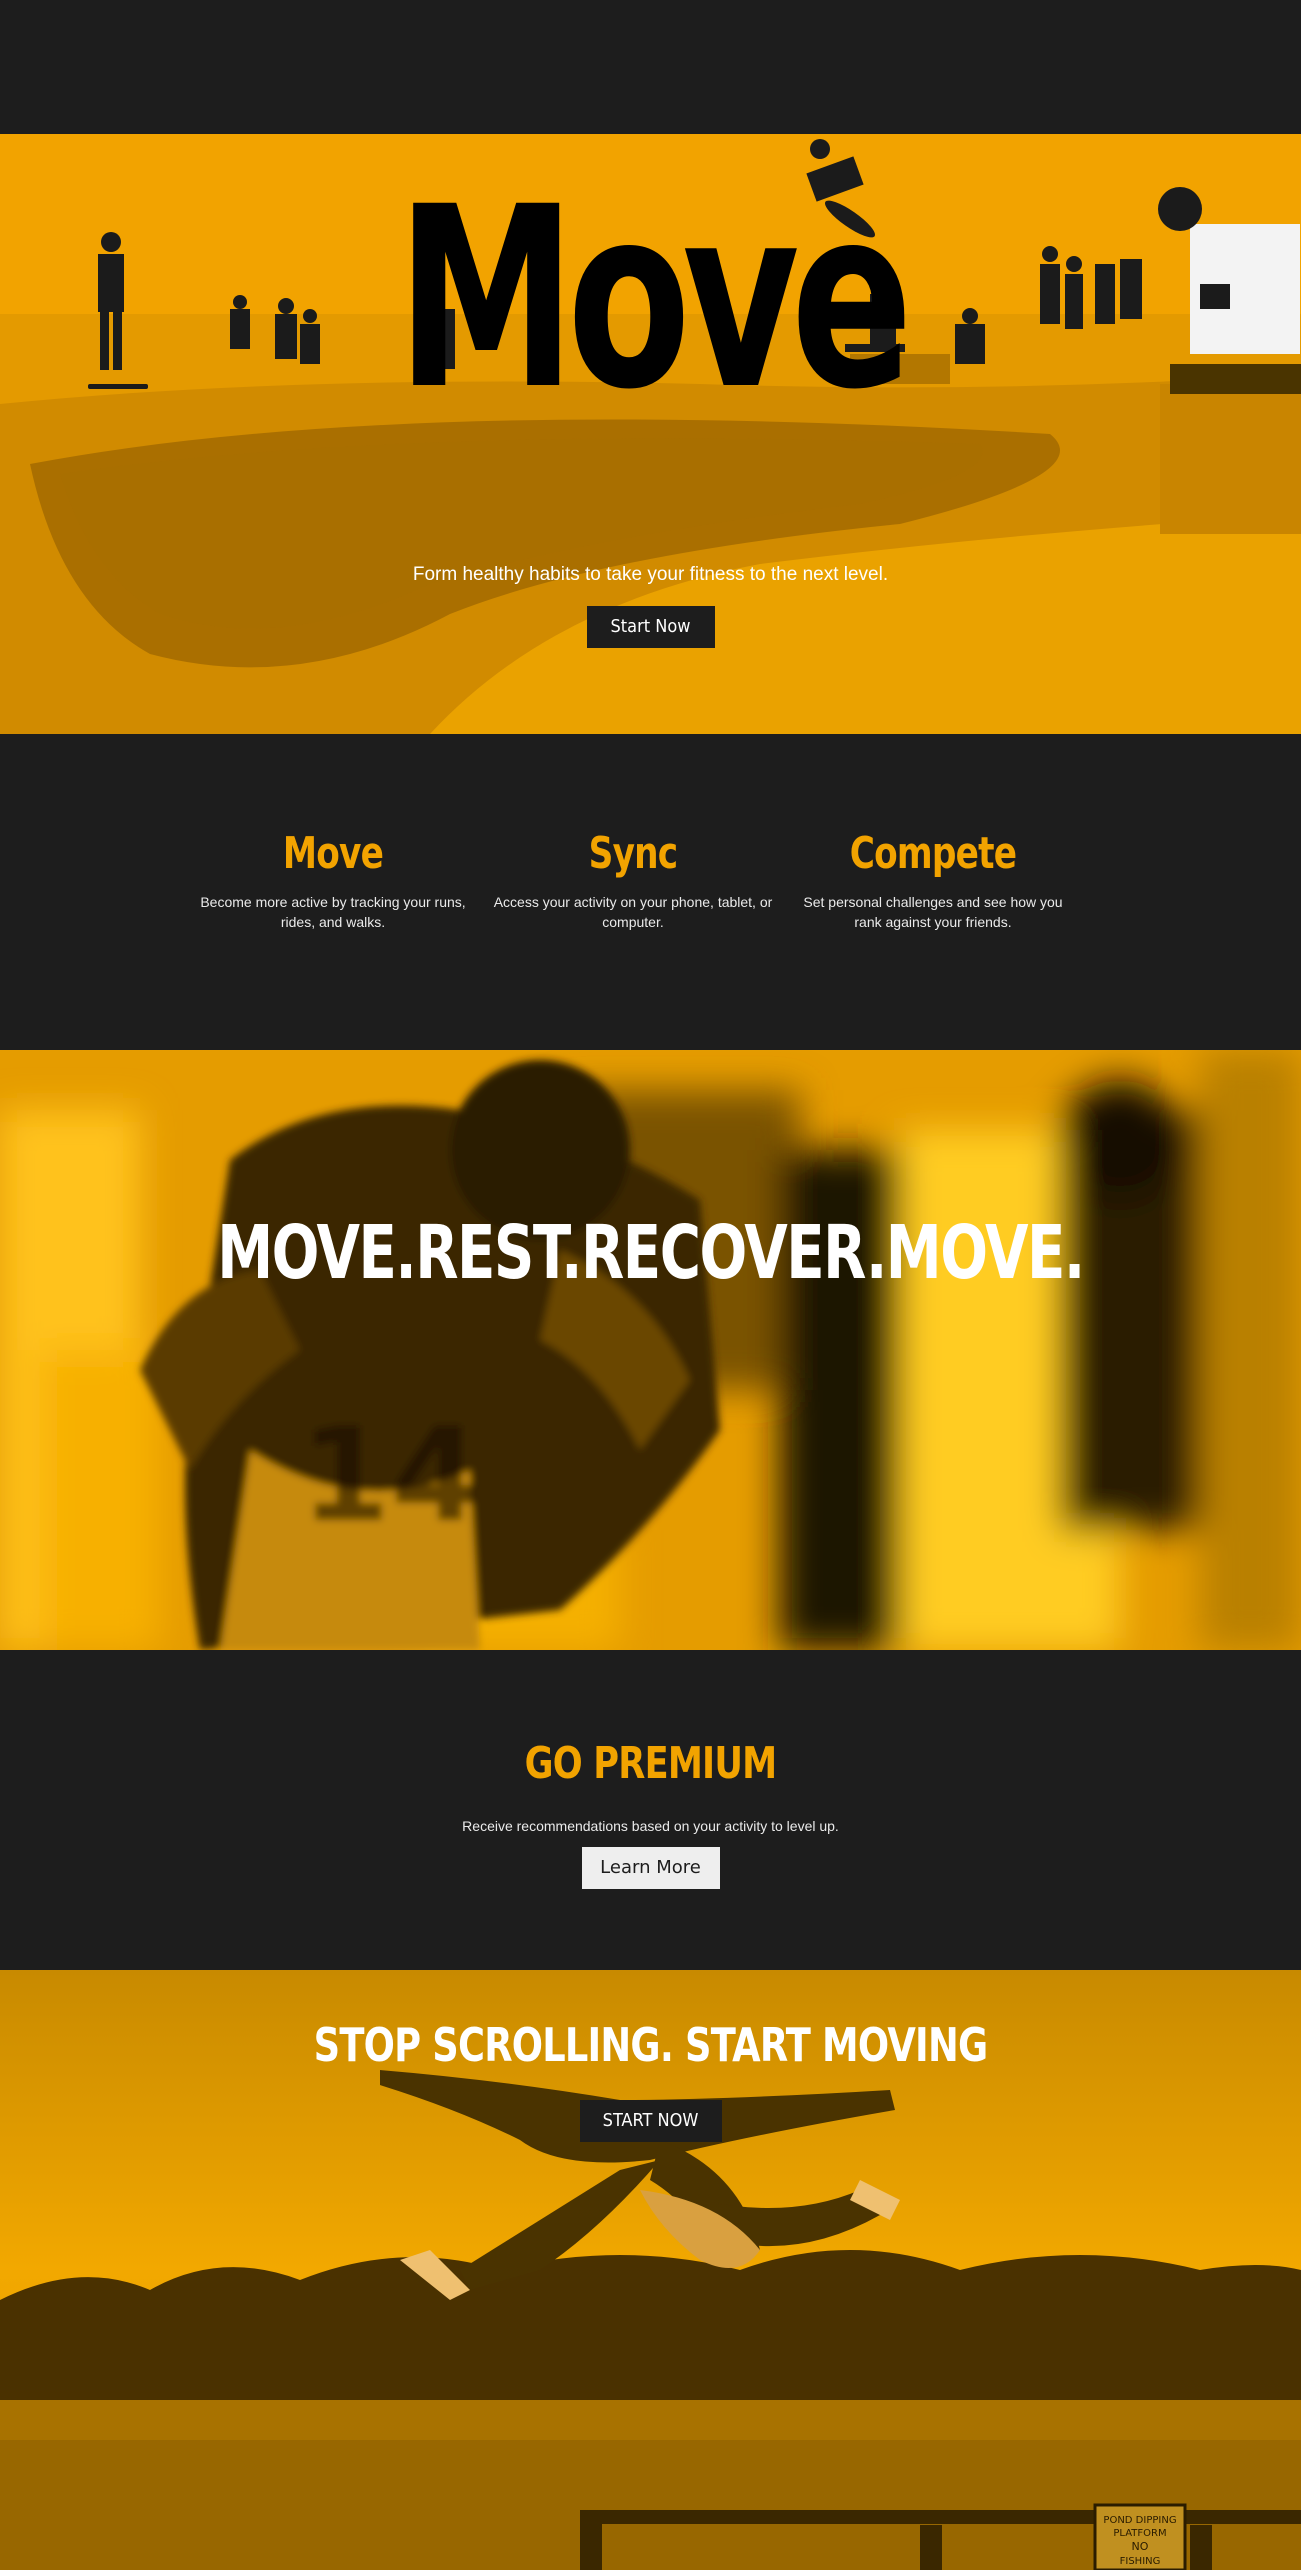 This screenshot has height=2570, width=1301. What do you see at coordinates (333, 853) in the screenshot?
I see `feature-title: Move` at bounding box center [333, 853].